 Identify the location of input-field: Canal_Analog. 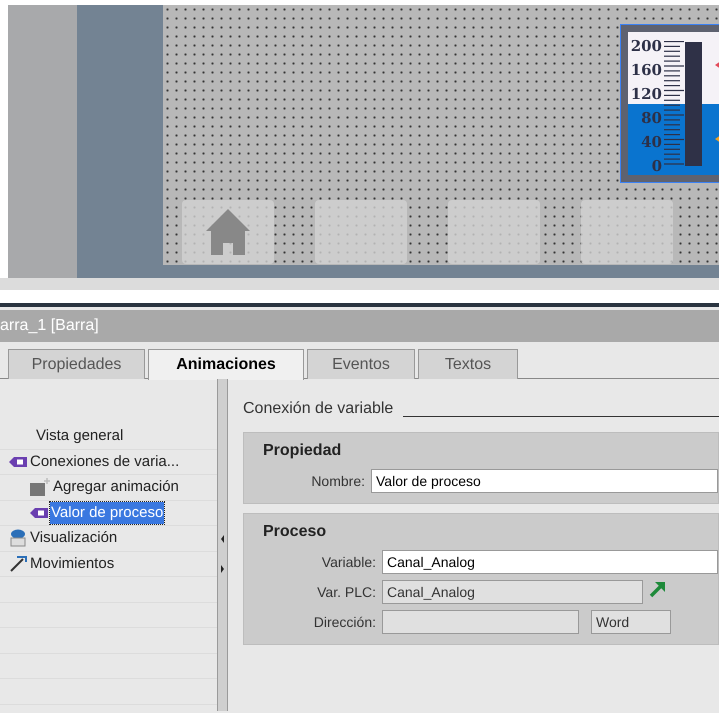
(550, 562).